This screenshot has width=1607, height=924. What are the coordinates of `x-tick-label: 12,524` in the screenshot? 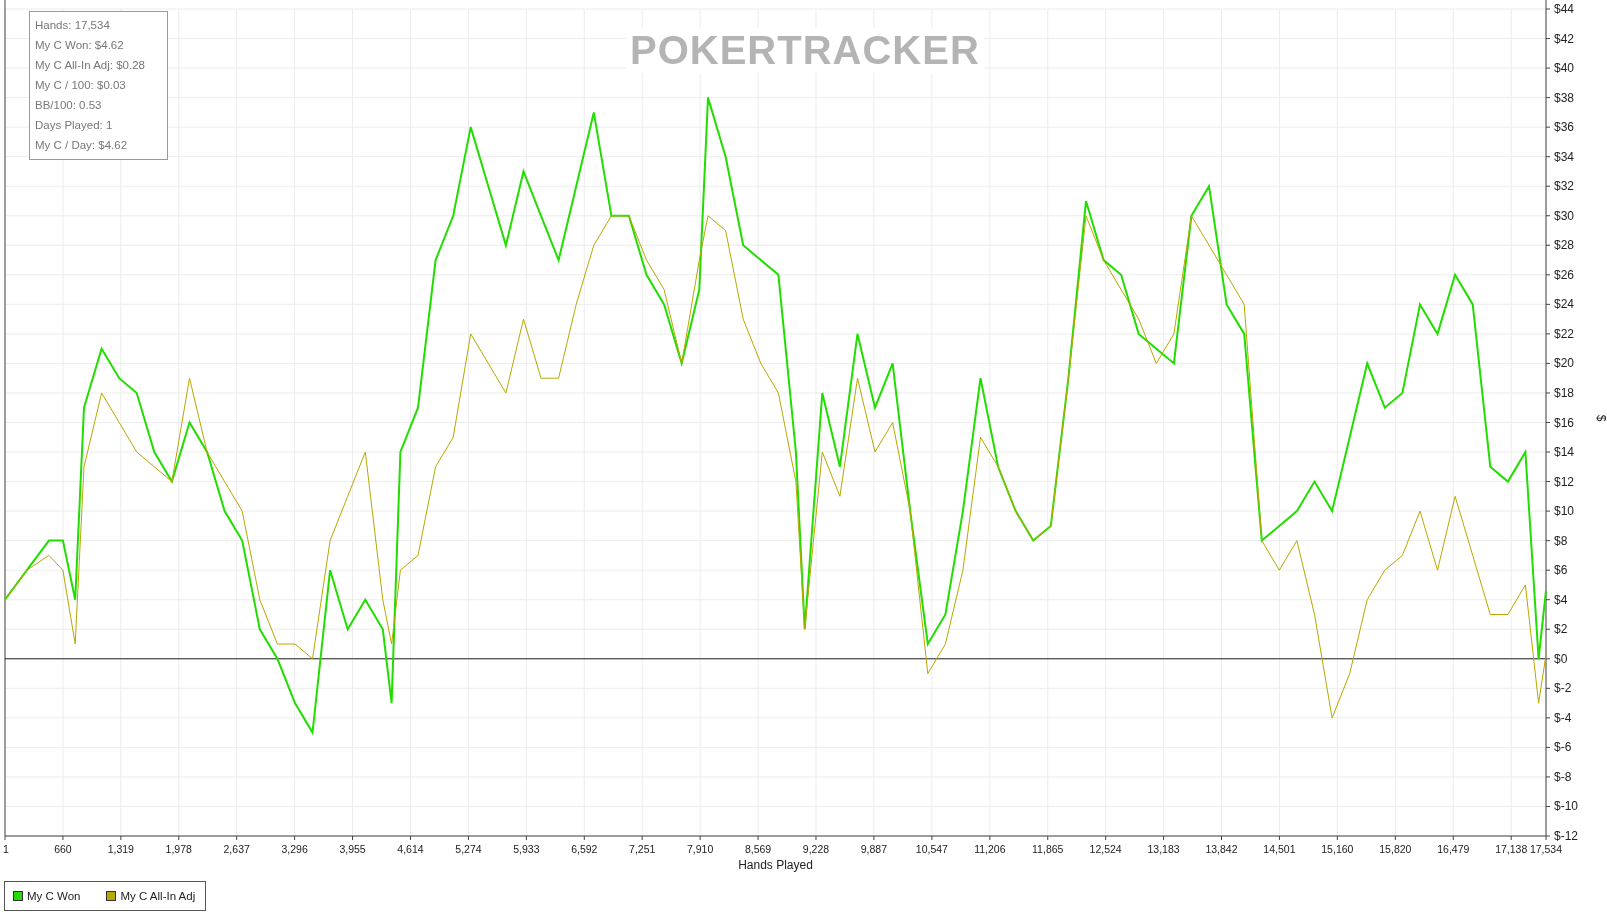 It's located at (1105, 849).